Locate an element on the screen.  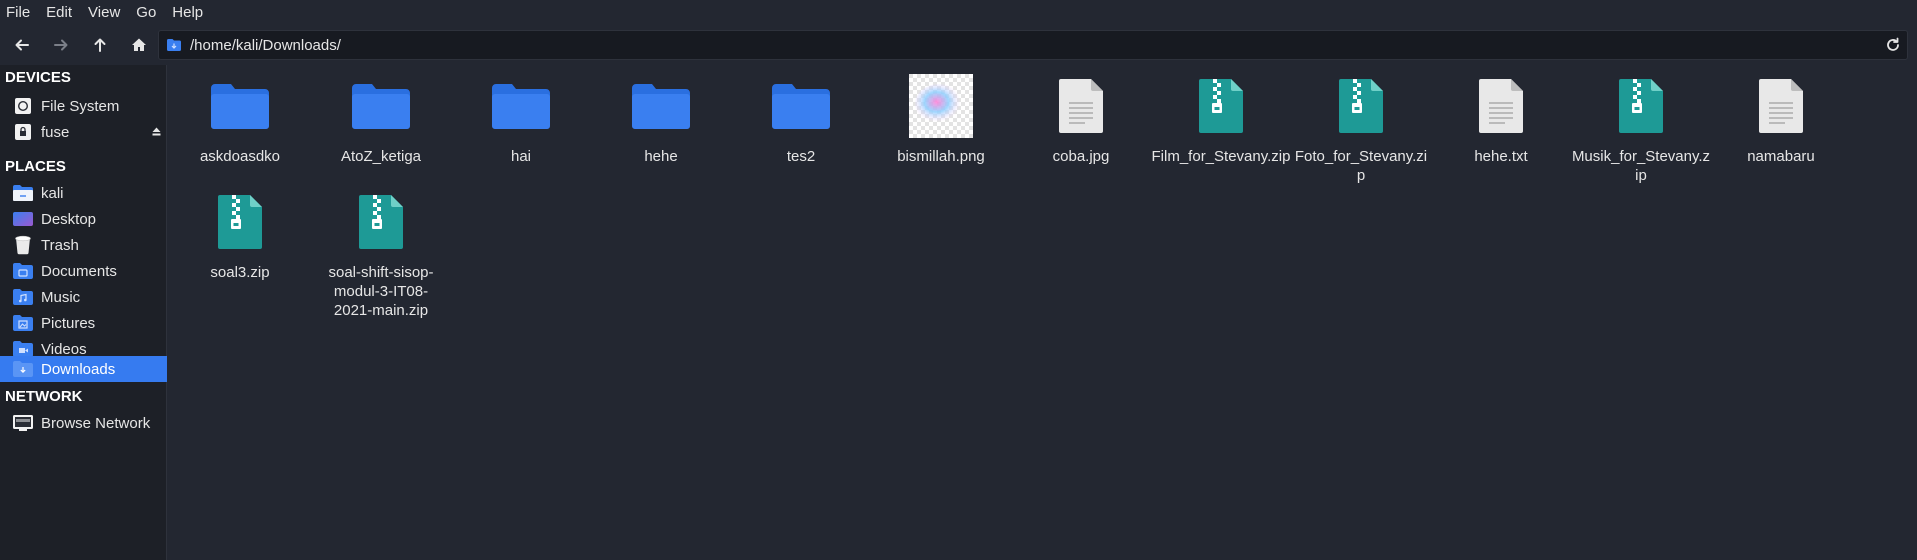
menu-go: Go is located at coordinates (146, 12).